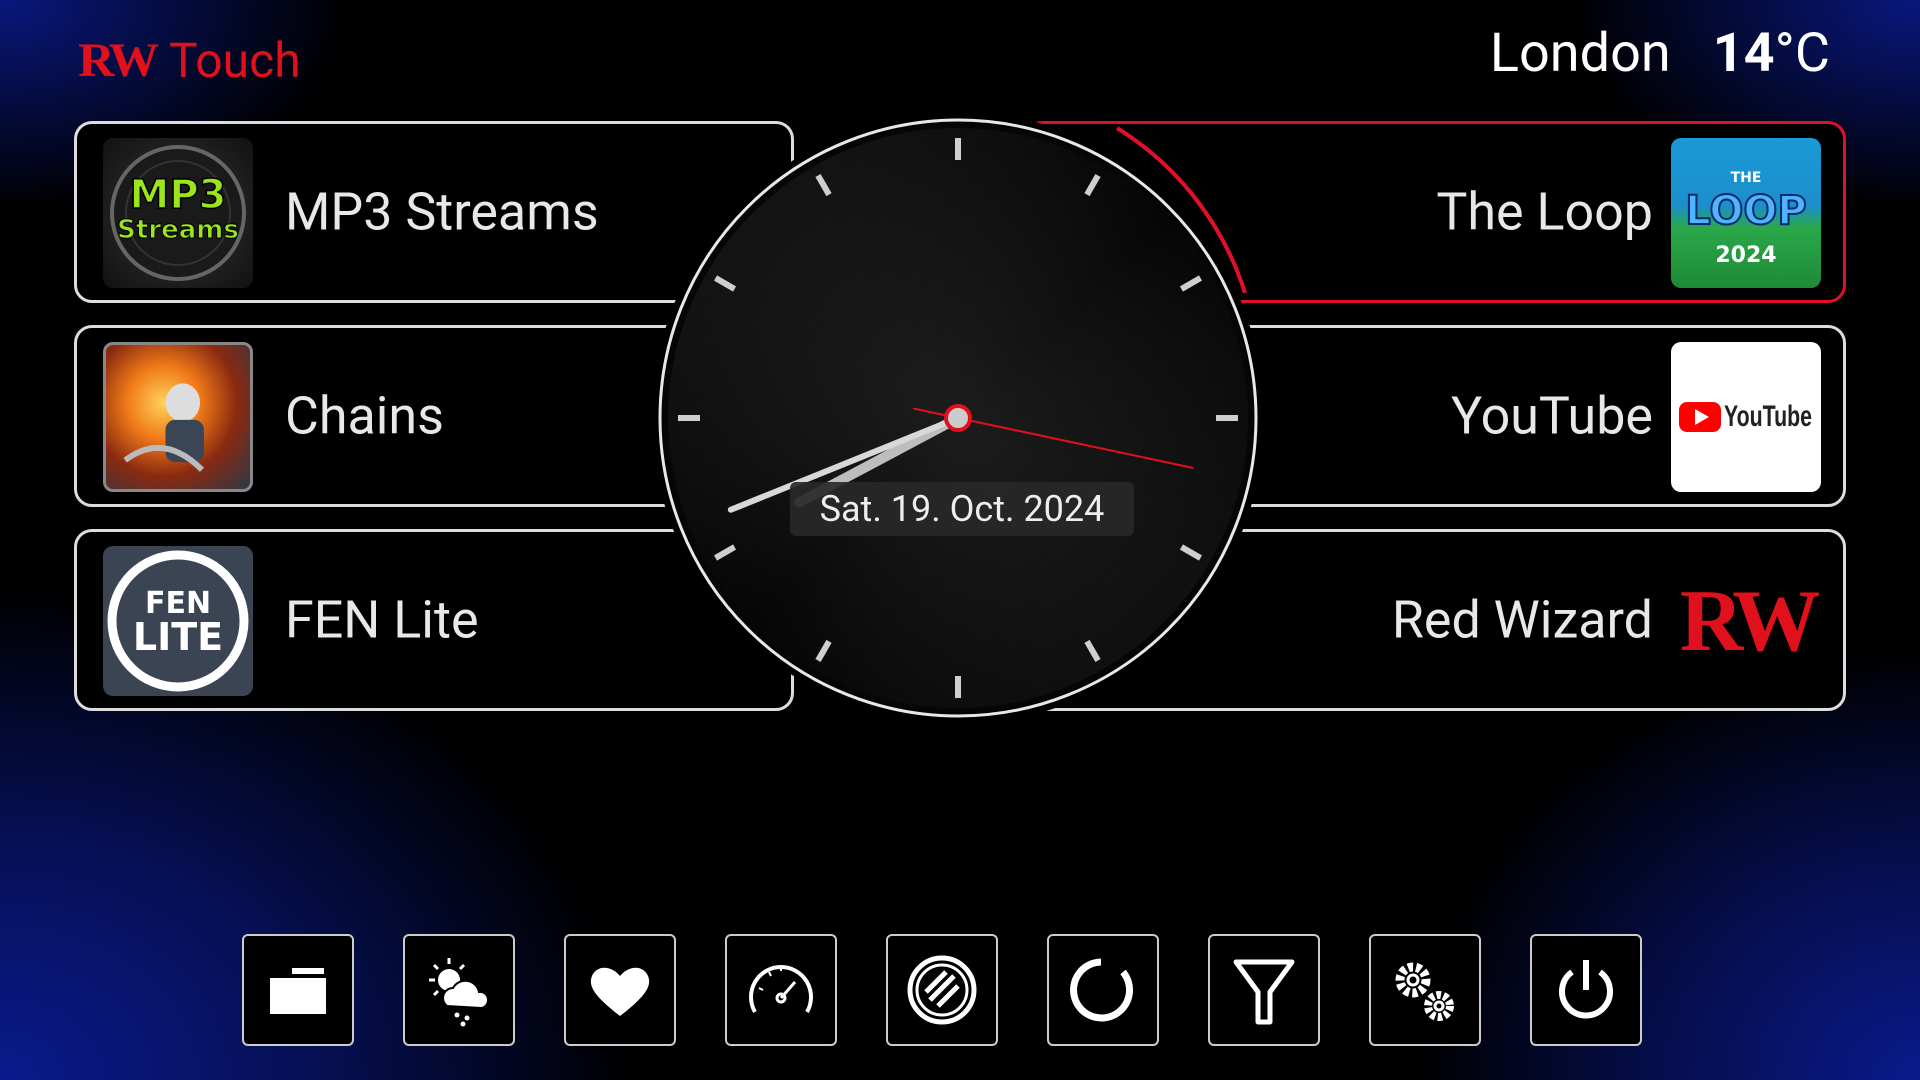 The image size is (1920, 1080). I want to click on weather-icon, so click(459, 992).